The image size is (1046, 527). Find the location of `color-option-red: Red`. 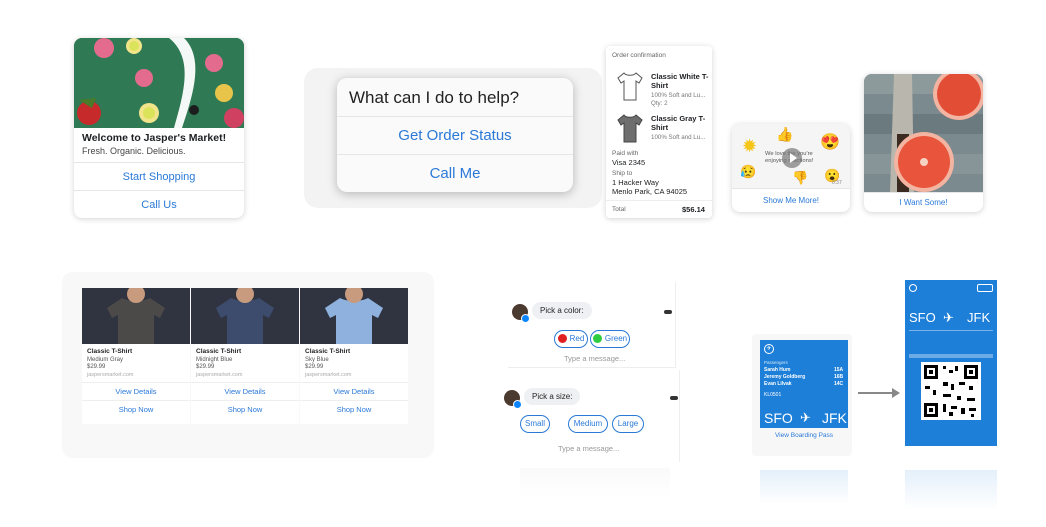

color-option-red: Red is located at coordinates (571, 339).